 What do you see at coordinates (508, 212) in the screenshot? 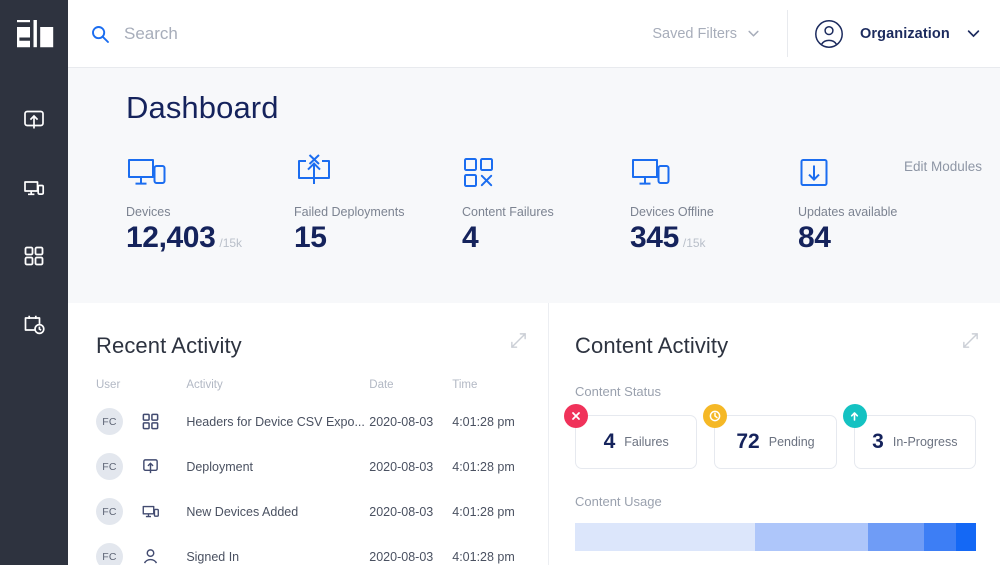
I see `stat-label: Content Failures` at bounding box center [508, 212].